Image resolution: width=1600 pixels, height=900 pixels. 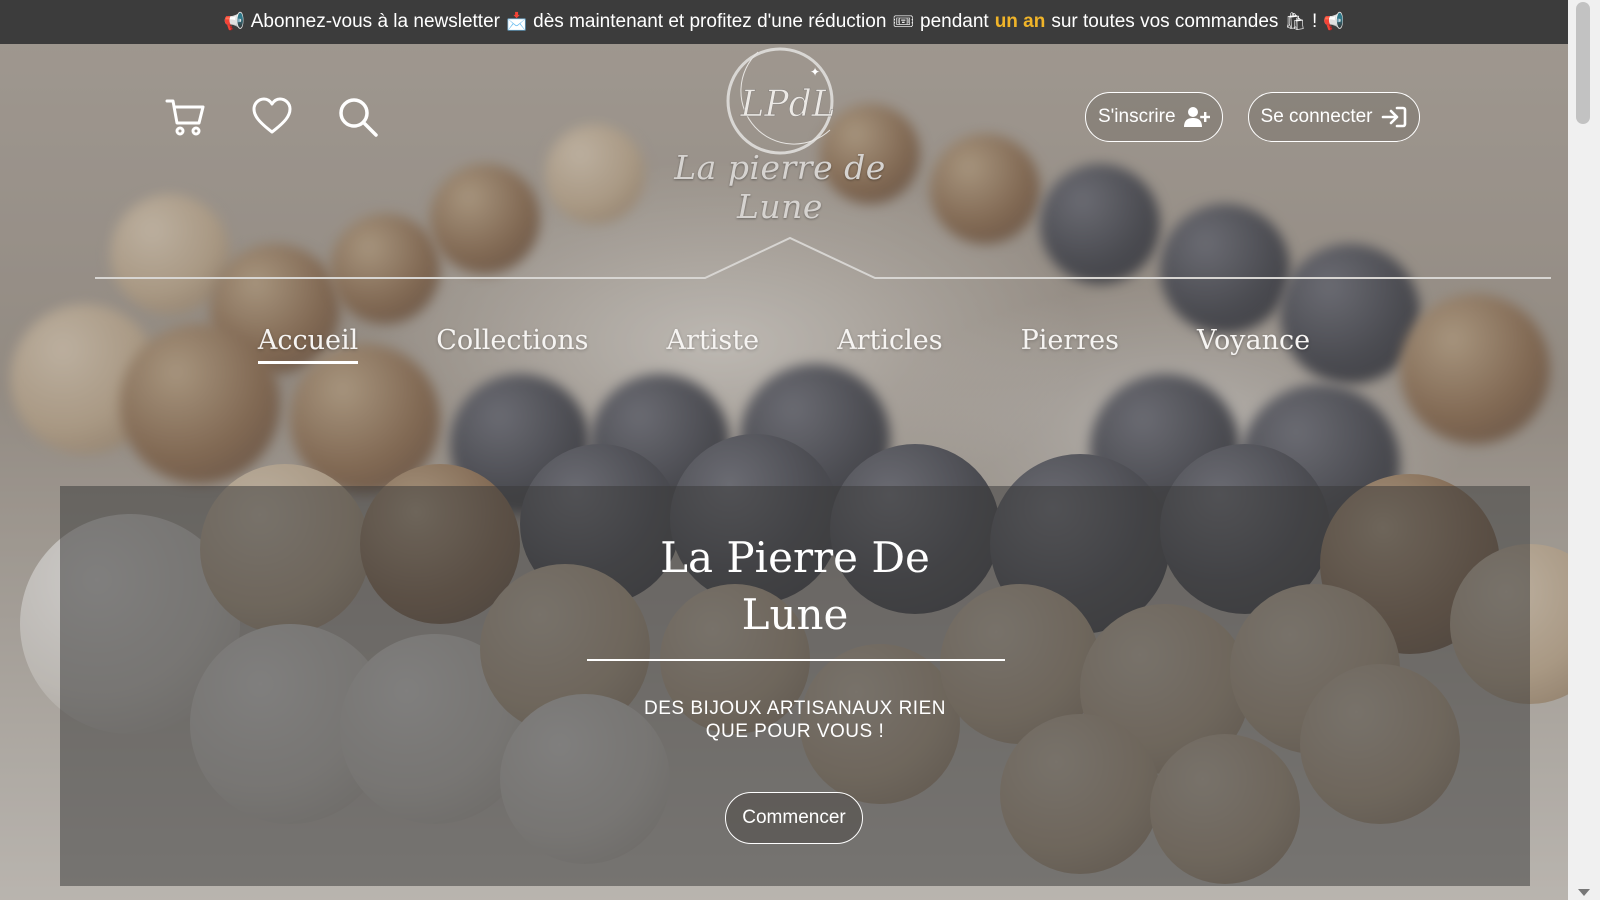 I want to click on hero-subtitle-line-1: DES BIJOUX ARTISANAUX RIEN, so click(x=795, y=708).